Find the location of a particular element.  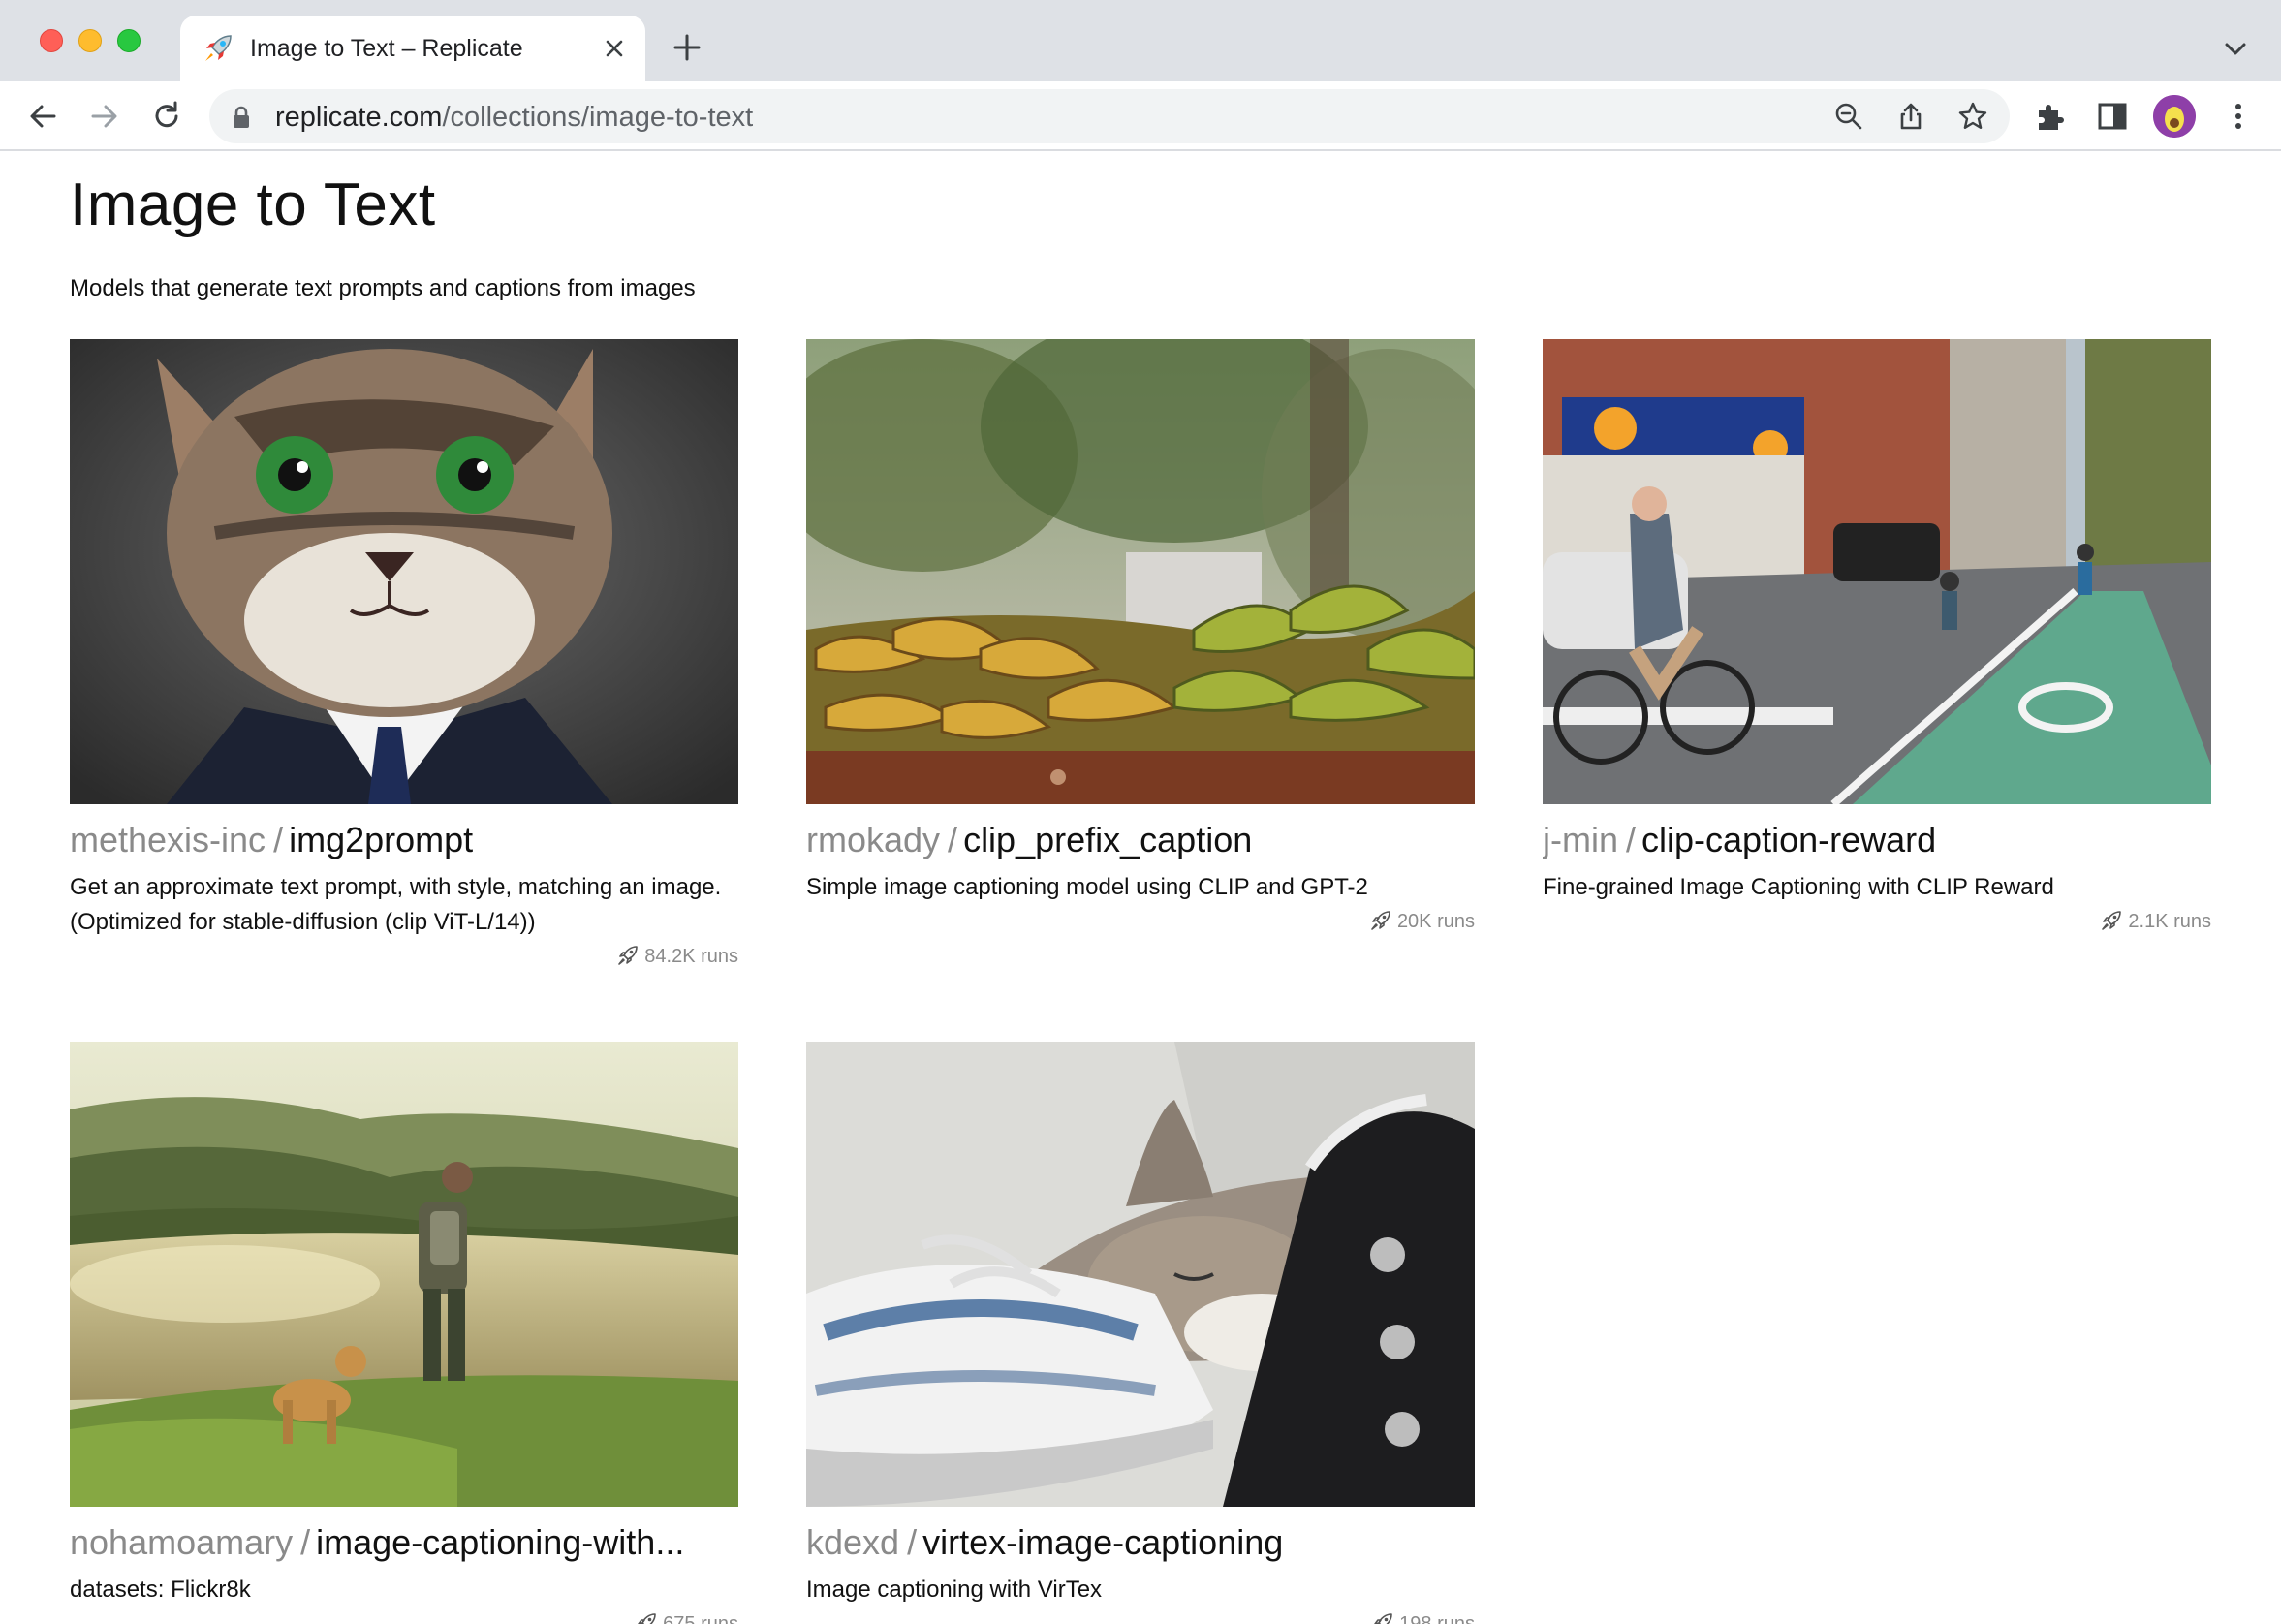

model-heading: kdexd / virtex-image-captioning is located at coordinates (1140, 1543).